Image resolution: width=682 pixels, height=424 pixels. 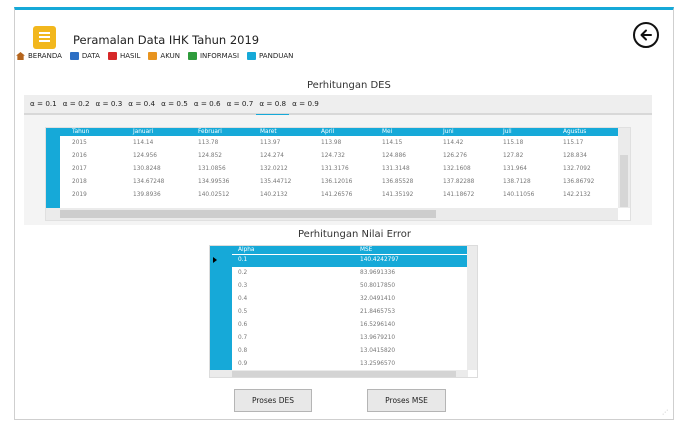 What do you see at coordinates (272, 156) in the screenshot?
I see `table-cell: 124.274` at bounding box center [272, 156].